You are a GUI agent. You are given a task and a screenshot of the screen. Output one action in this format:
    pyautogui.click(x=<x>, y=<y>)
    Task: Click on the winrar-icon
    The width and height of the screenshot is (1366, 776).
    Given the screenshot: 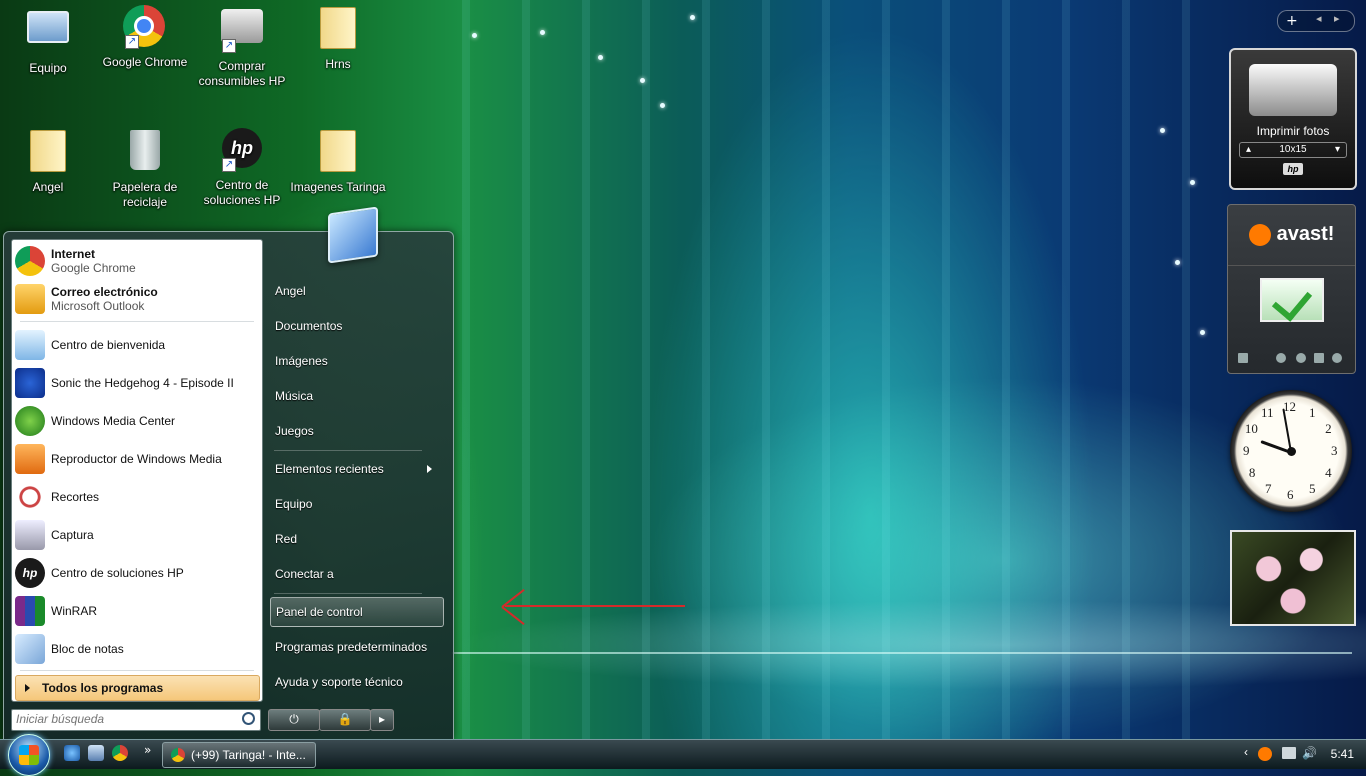 What is the action you would take?
    pyautogui.click(x=30, y=611)
    